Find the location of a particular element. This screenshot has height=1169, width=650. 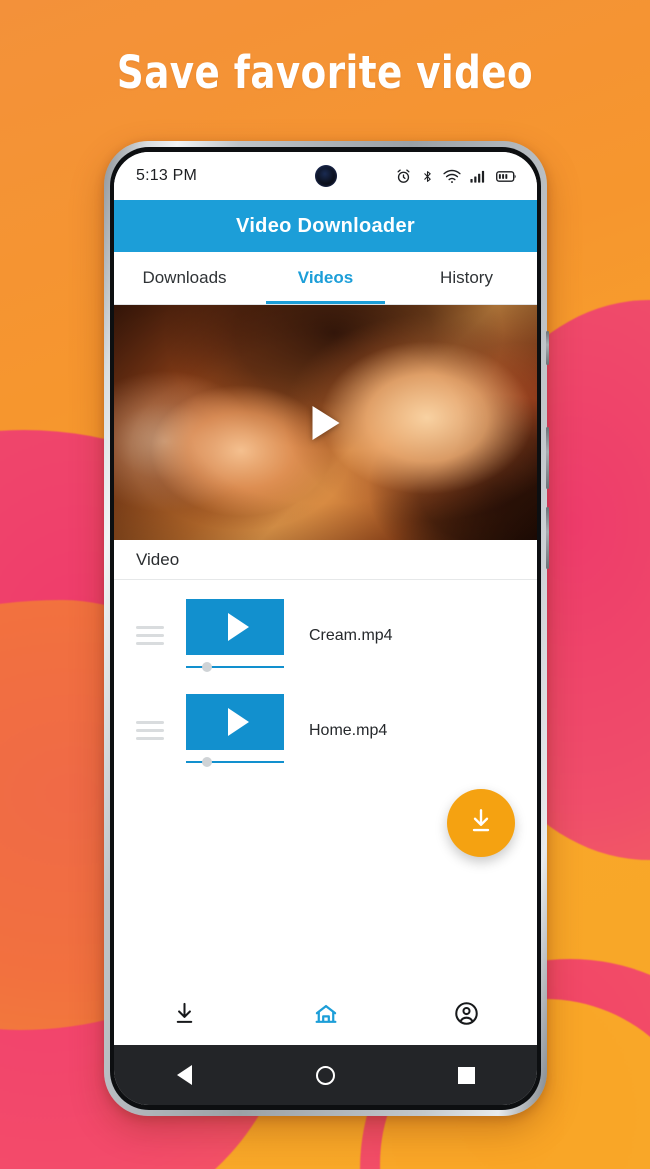

nav-item-downloads is located at coordinates (184, 1016).